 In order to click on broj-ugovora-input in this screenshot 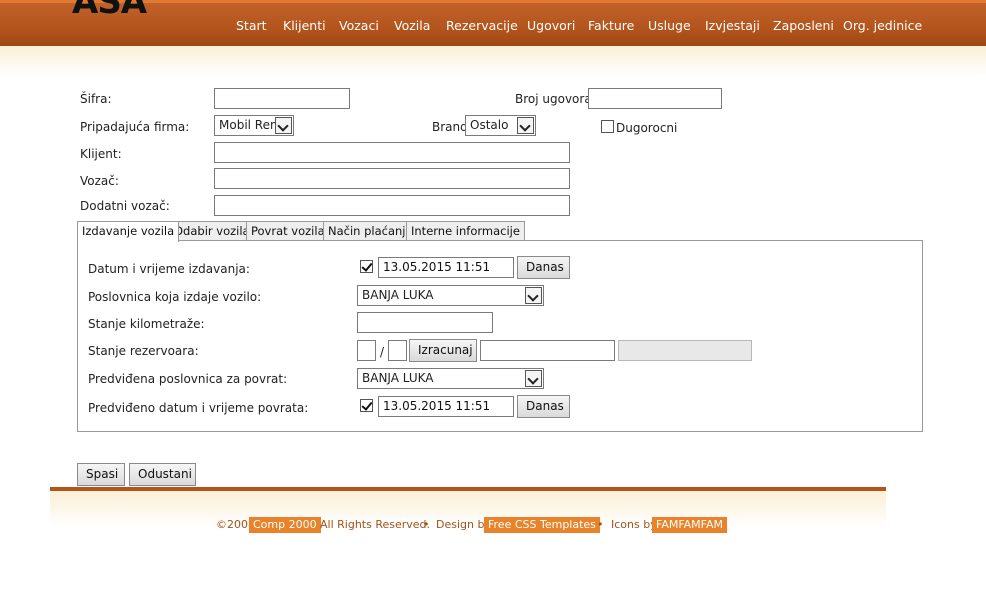, I will do `click(655, 98)`.